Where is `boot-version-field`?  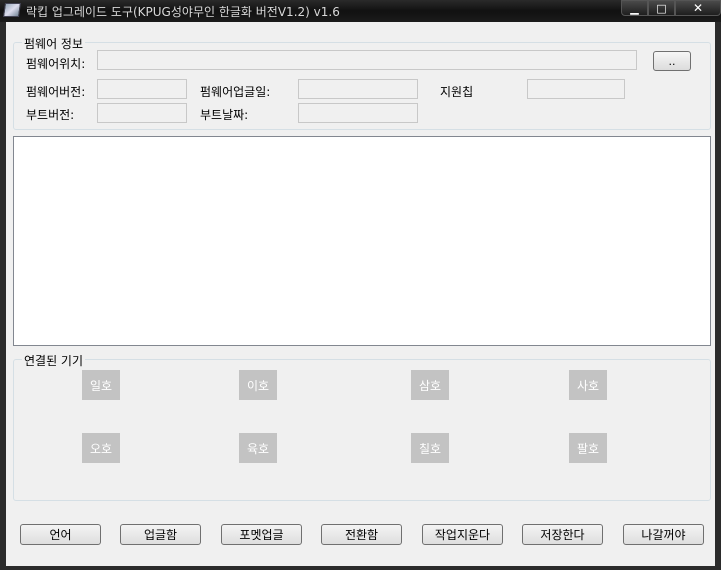 boot-version-field is located at coordinates (142, 113).